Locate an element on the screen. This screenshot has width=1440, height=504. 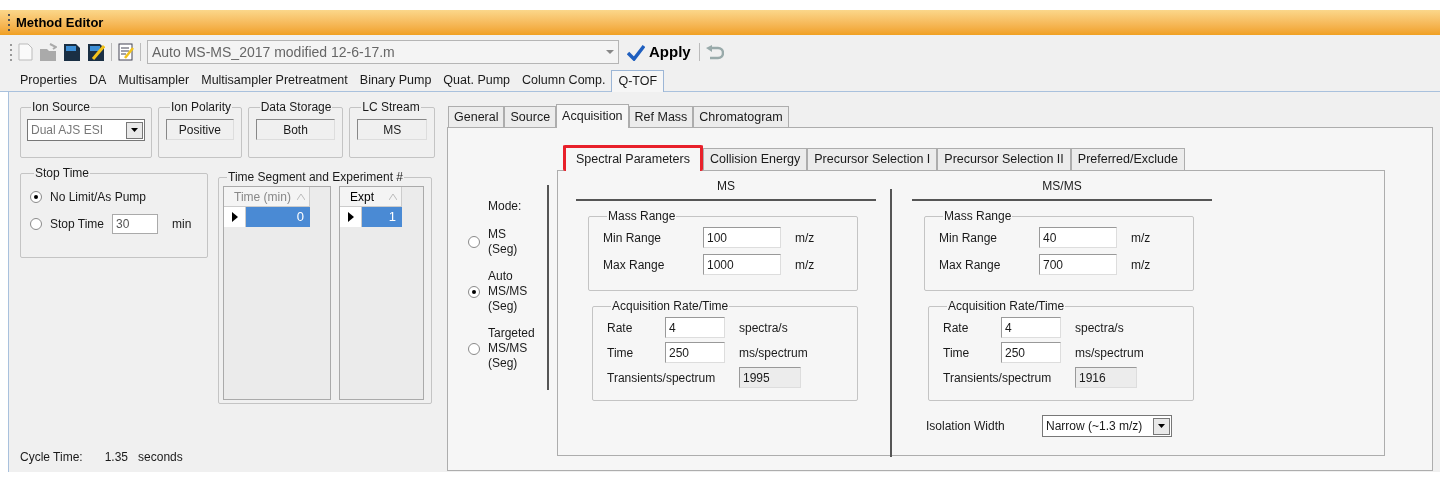
device-tab: Q-TOF is located at coordinates (638, 81).